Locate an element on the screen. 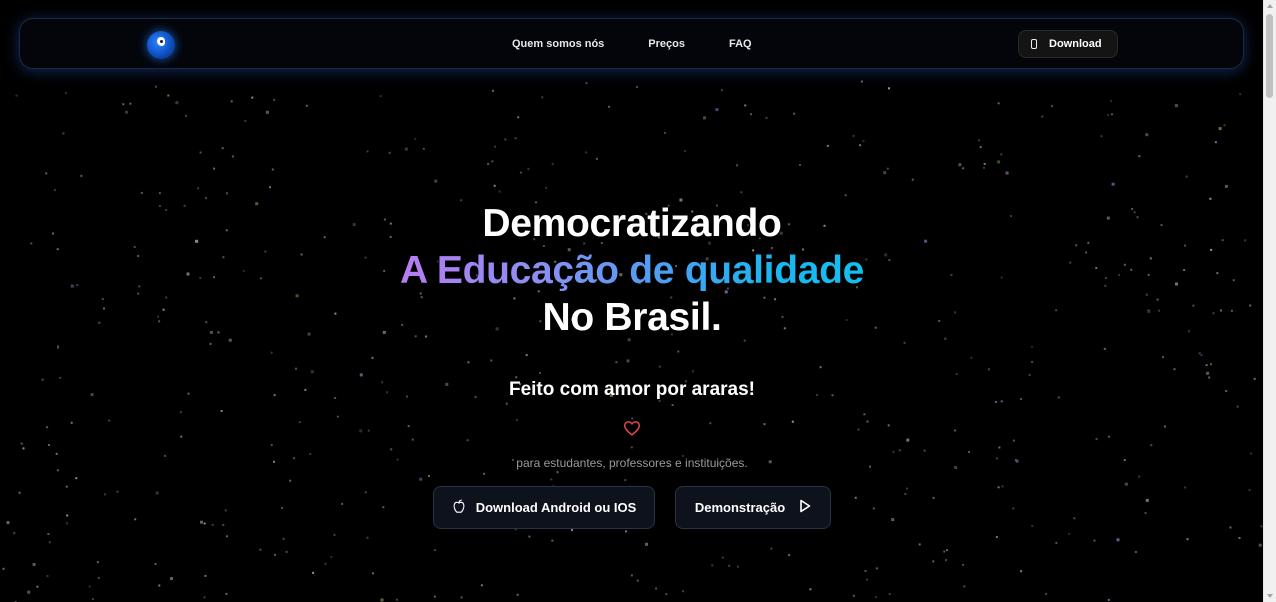 Image resolution: width=1276 pixels, height=602 pixels. page-scrollbar is located at coordinates (1269, 301).